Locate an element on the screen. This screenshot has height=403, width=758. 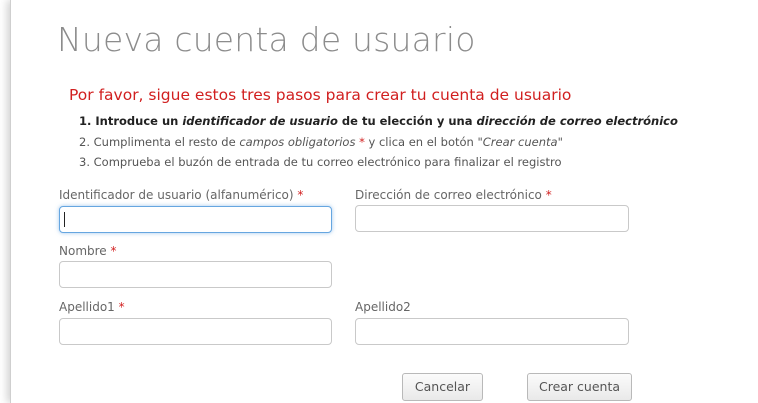
page-title: Nueva cuenta de usuario is located at coordinates (266, 39).